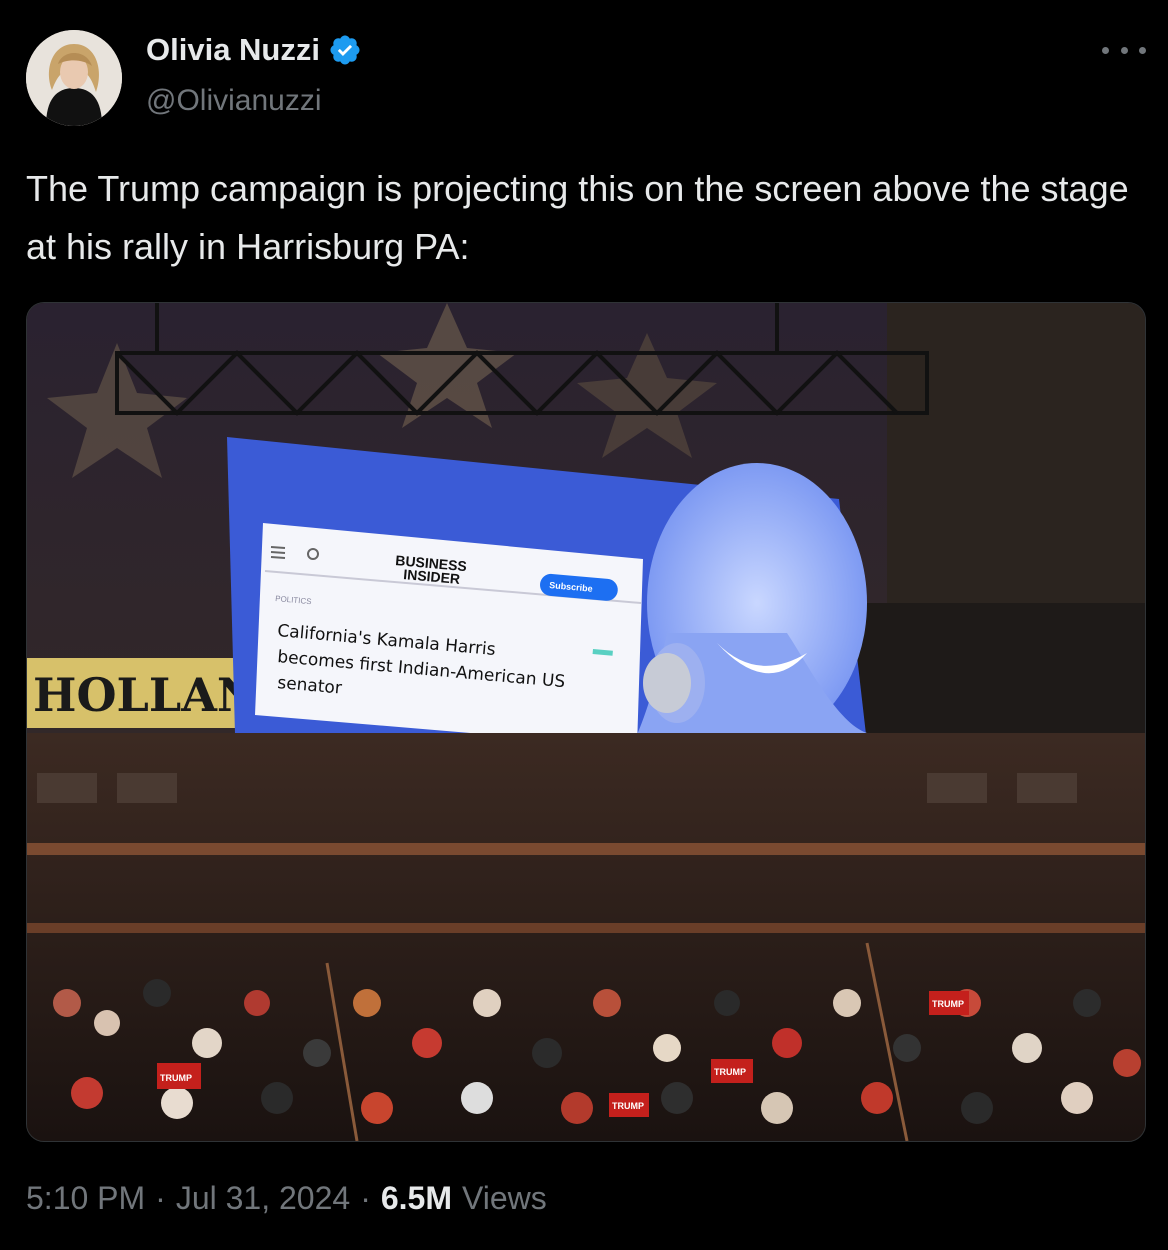 The height and width of the screenshot is (1250, 1168). I want to click on more-options-icon, so click(1124, 50).